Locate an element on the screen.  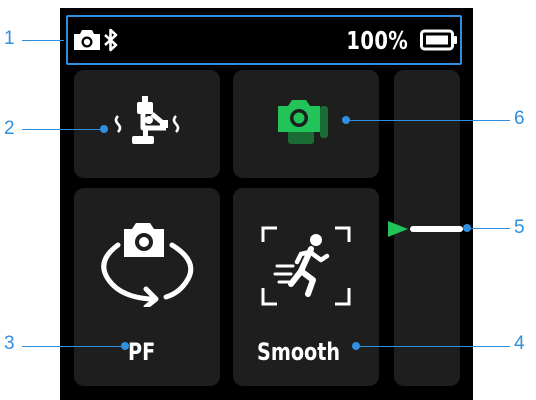
status-right: 100% is located at coordinates (393, 40).